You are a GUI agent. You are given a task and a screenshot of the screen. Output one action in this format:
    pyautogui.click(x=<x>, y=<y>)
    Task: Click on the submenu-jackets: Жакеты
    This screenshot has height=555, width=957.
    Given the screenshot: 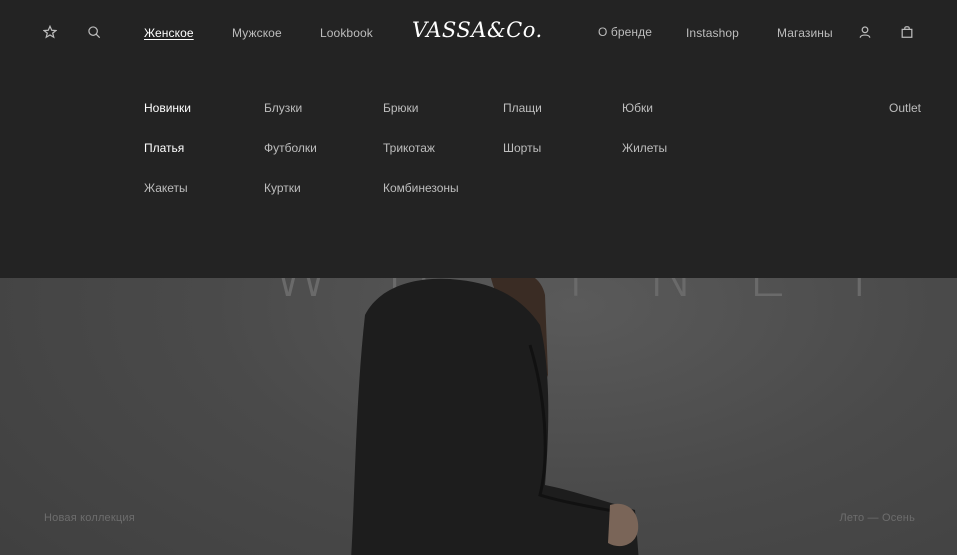 What is the action you would take?
    pyautogui.click(x=166, y=188)
    